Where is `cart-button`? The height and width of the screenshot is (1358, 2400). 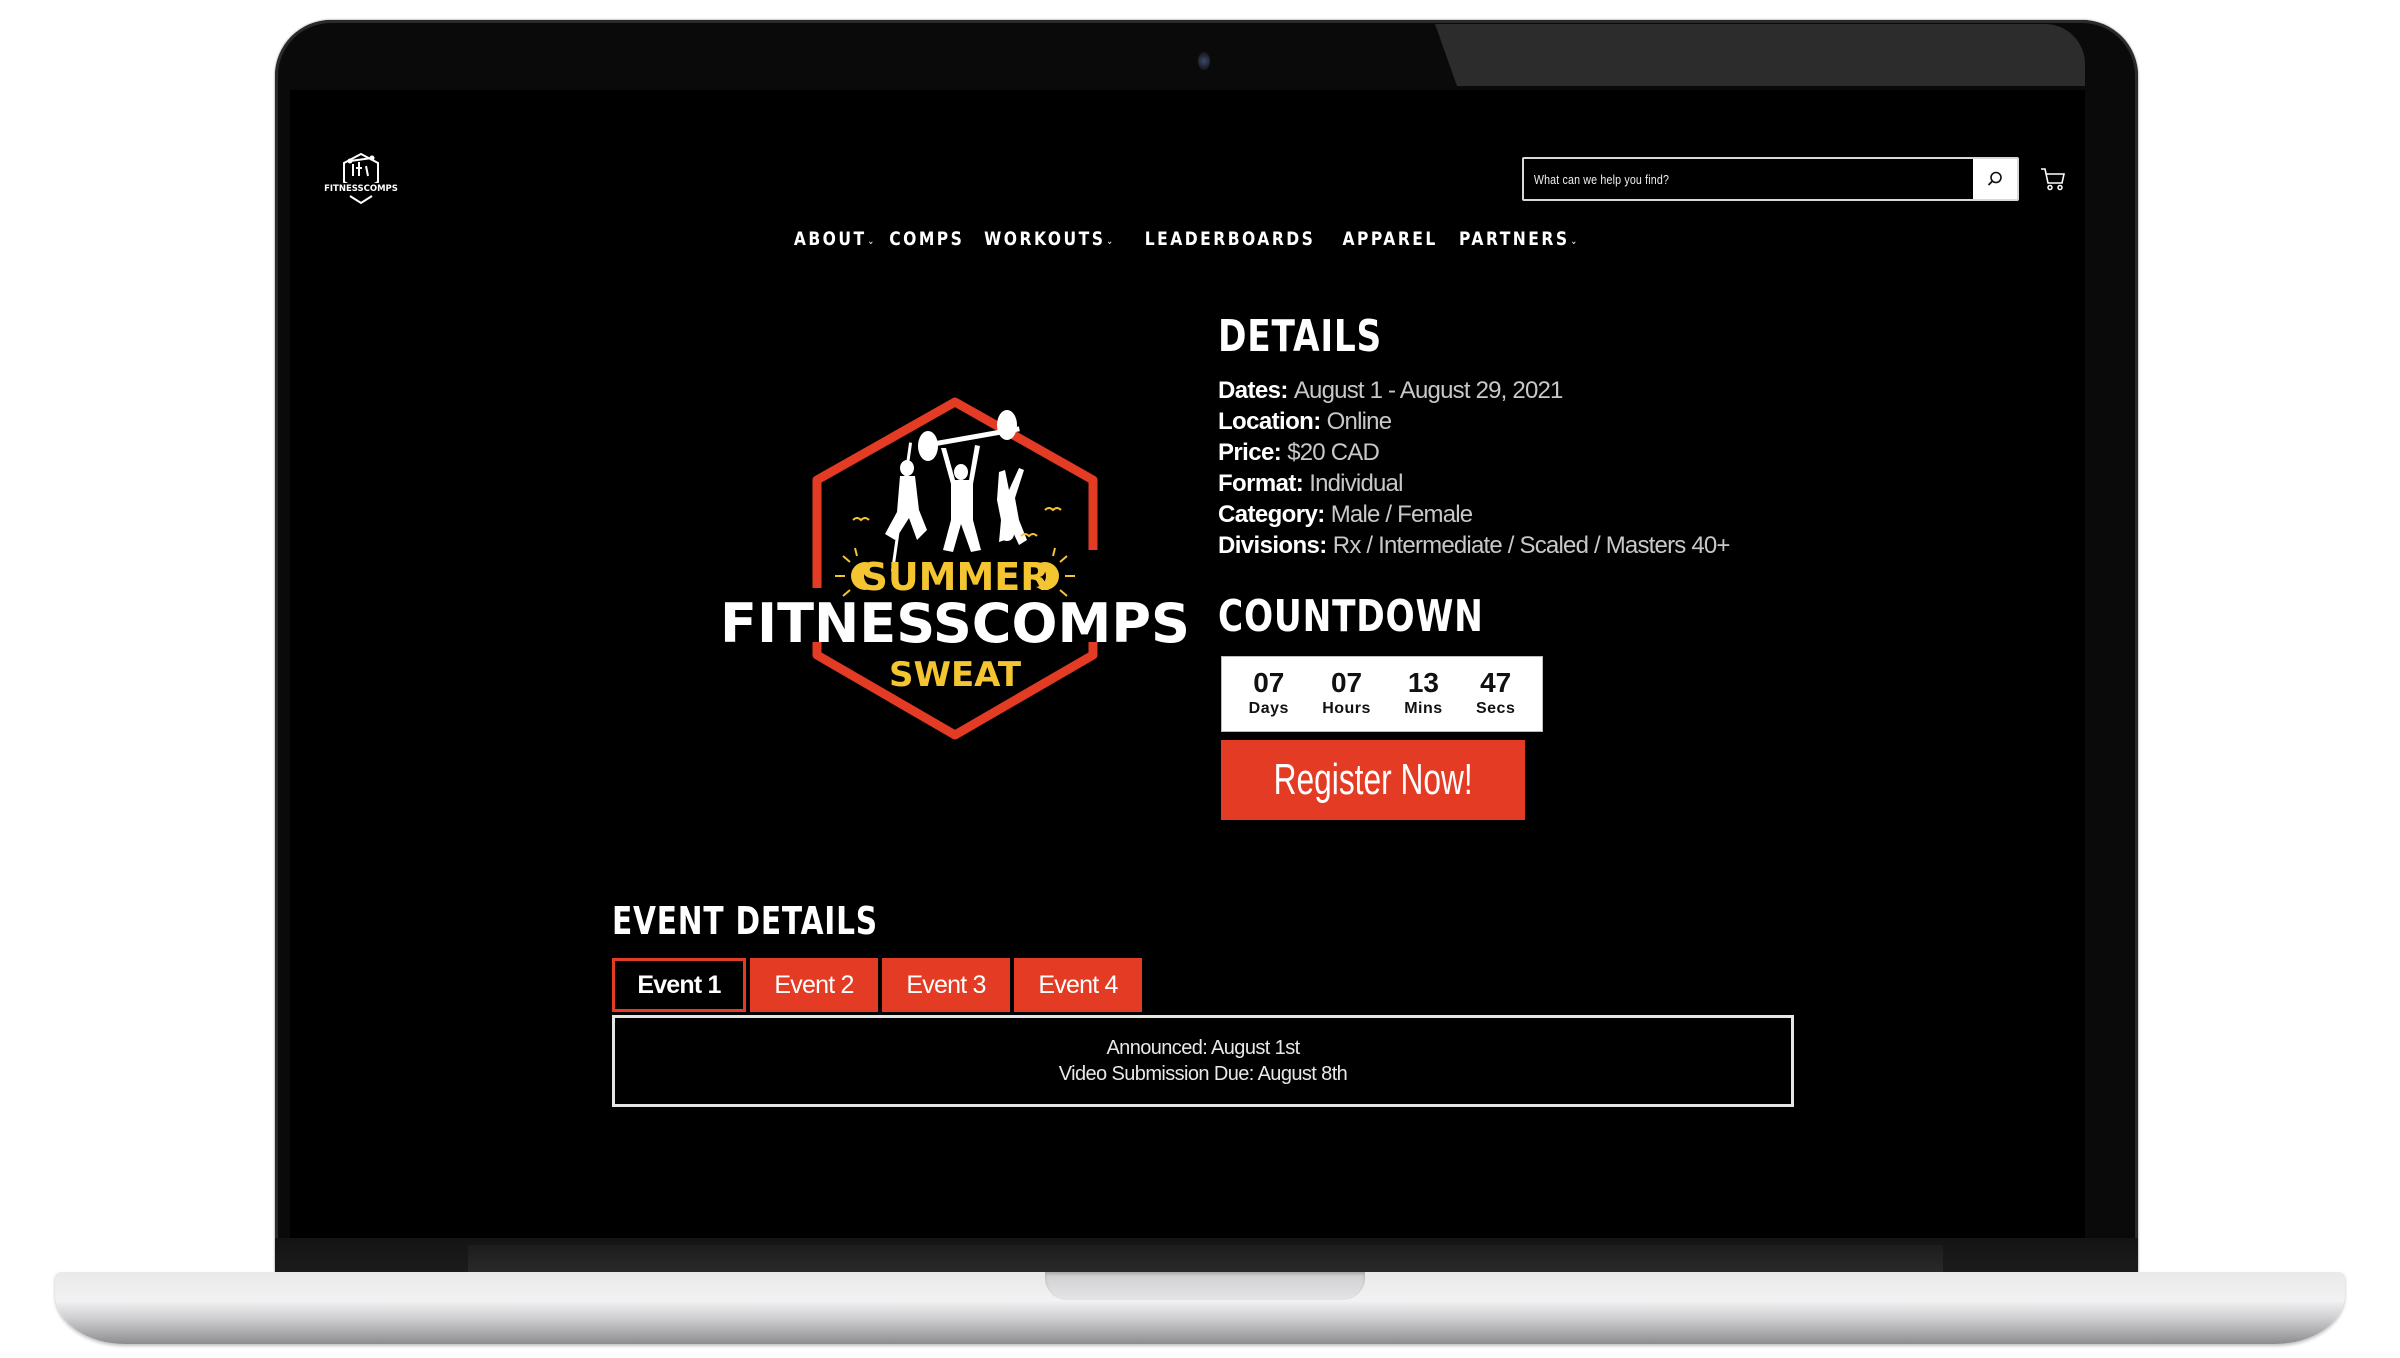
cart-button is located at coordinates (2053, 179).